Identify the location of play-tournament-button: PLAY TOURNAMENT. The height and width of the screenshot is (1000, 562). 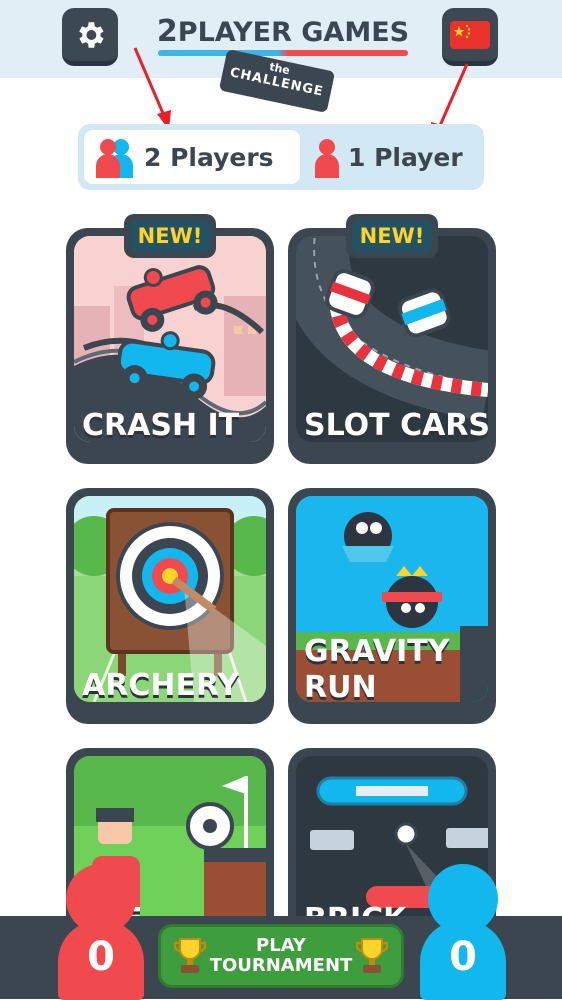
(281, 956).